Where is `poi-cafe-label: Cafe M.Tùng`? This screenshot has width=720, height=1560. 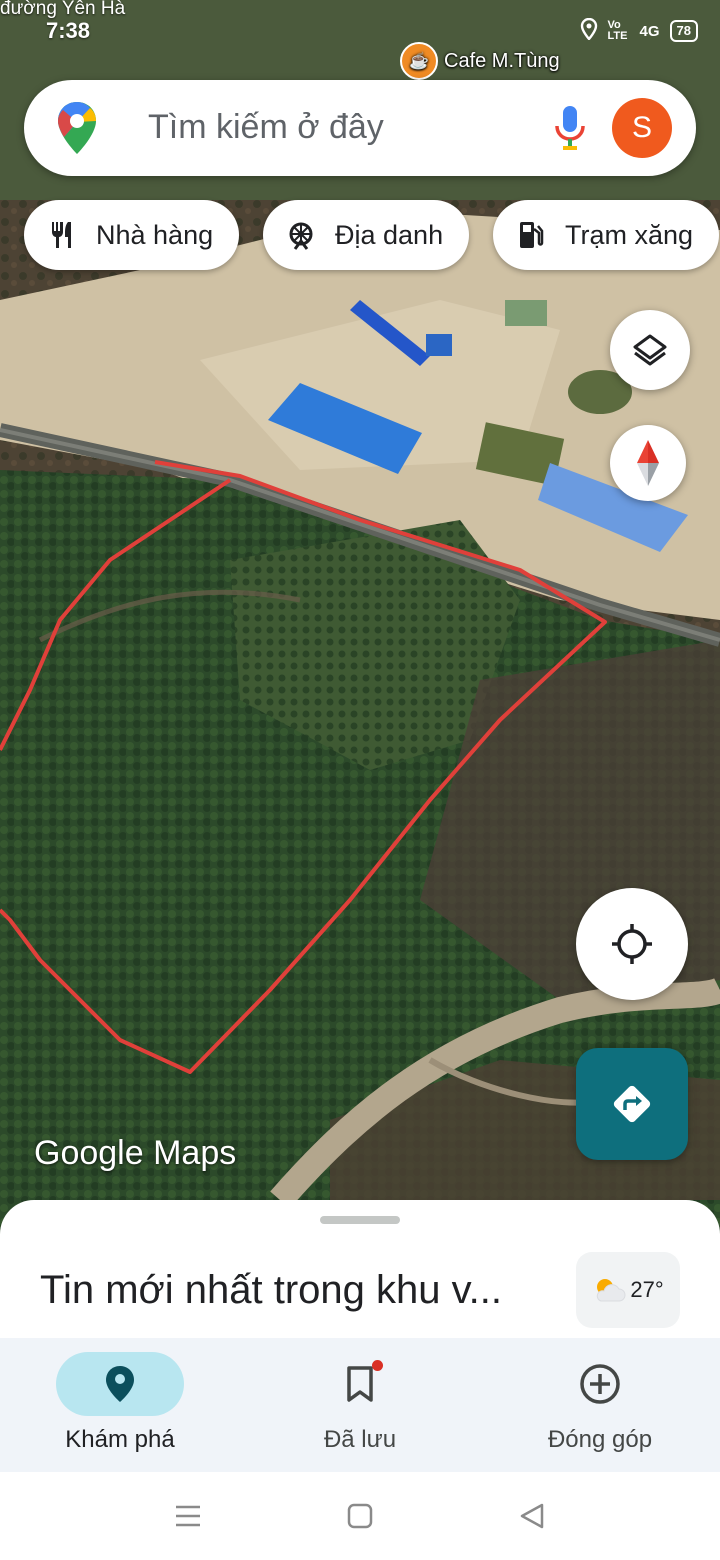
poi-cafe-label: Cafe M.Tùng is located at coordinates (502, 60).